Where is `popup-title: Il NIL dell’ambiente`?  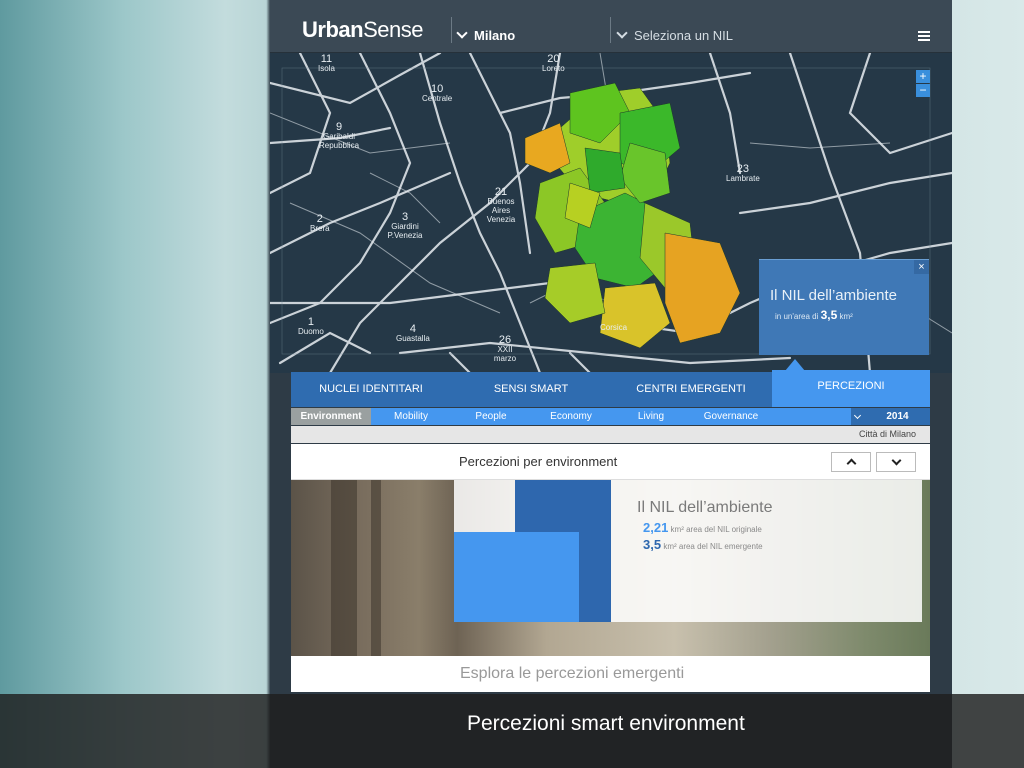 popup-title: Il NIL dell’ambiente is located at coordinates (834, 295).